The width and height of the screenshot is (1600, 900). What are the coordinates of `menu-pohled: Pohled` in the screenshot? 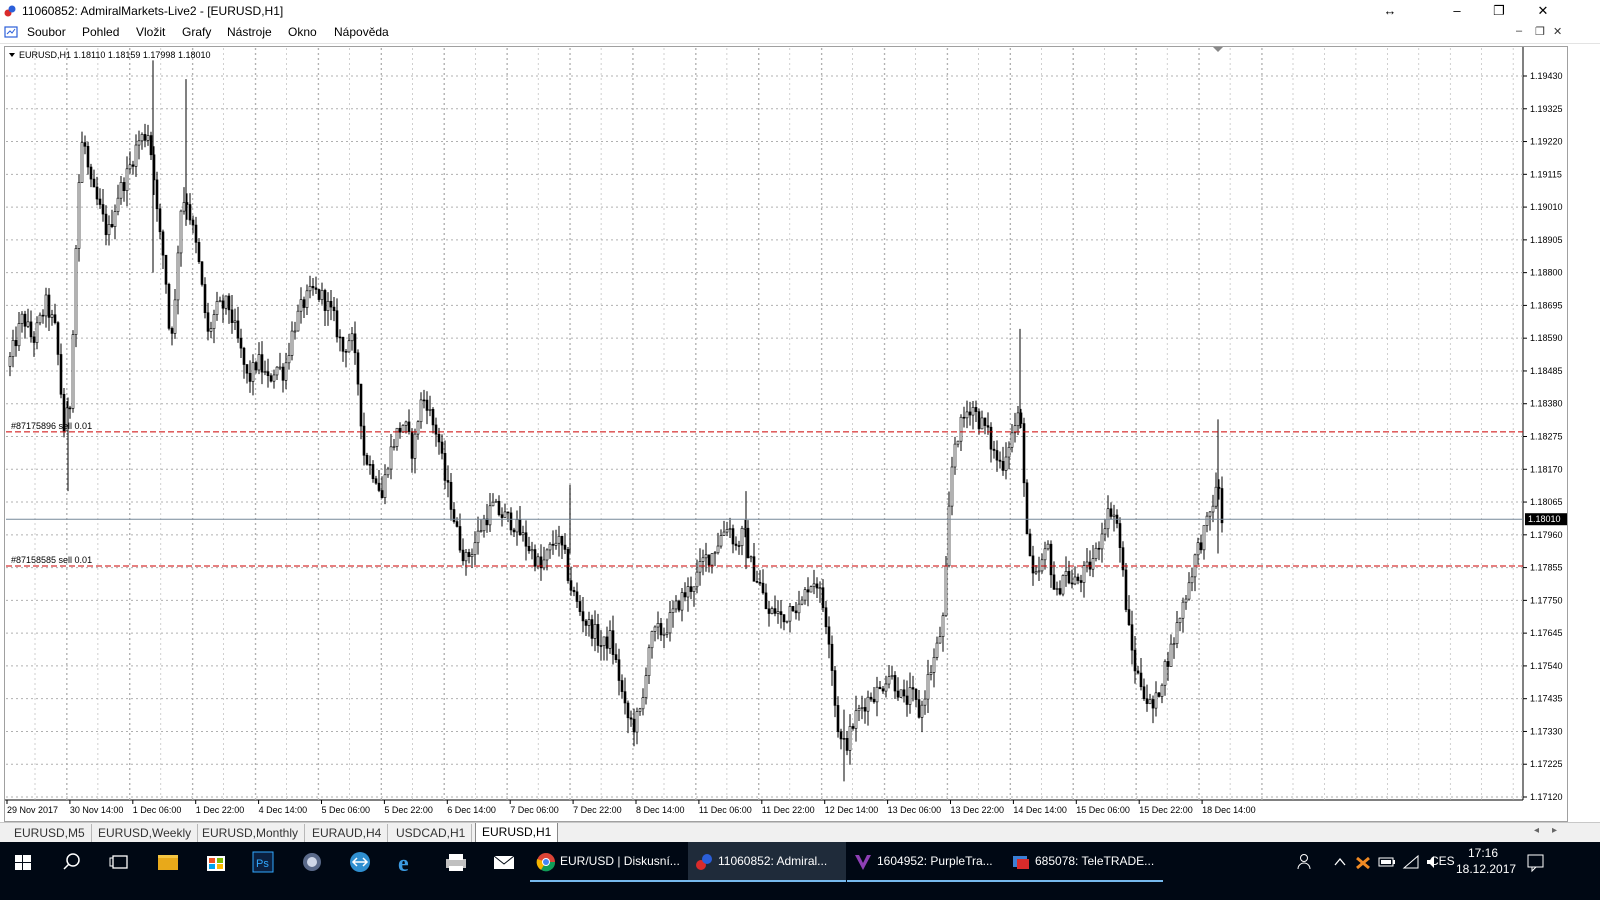 It's located at (100, 32).